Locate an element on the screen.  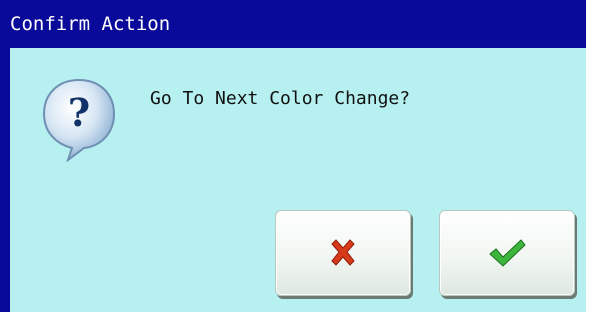
question-bubble-icon: ? is located at coordinates (79, 119).